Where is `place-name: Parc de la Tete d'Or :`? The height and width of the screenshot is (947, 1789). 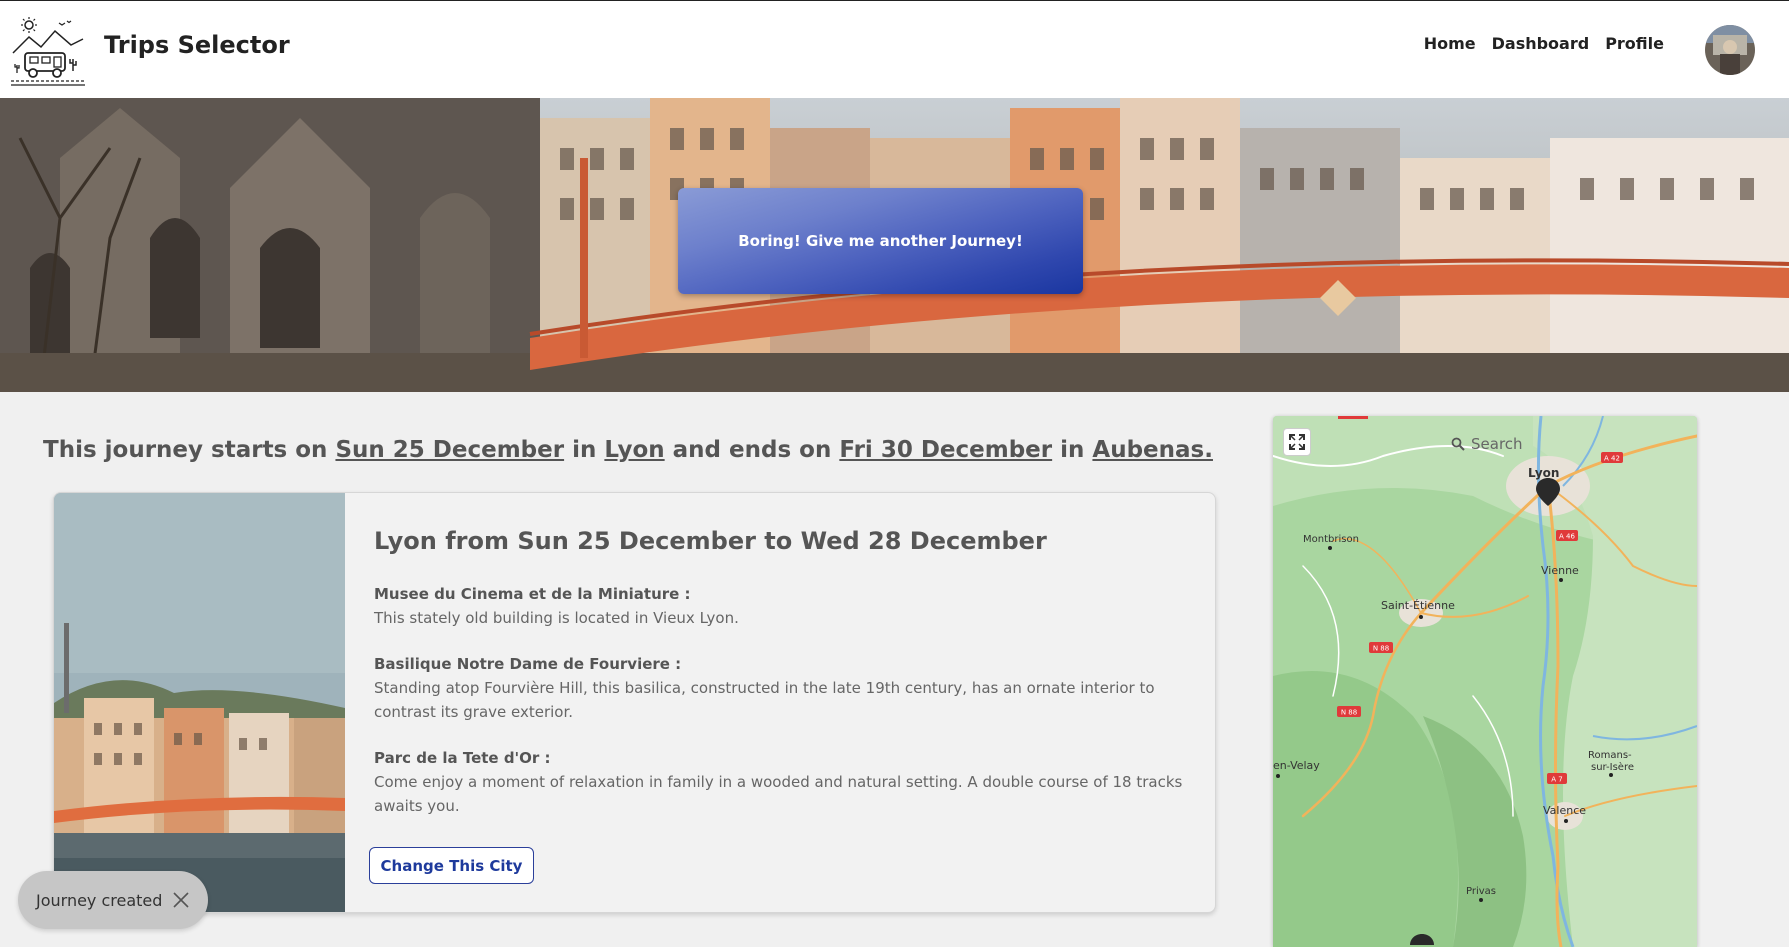 place-name: Parc de la Tete d'Or : is located at coordinates (462, 758).